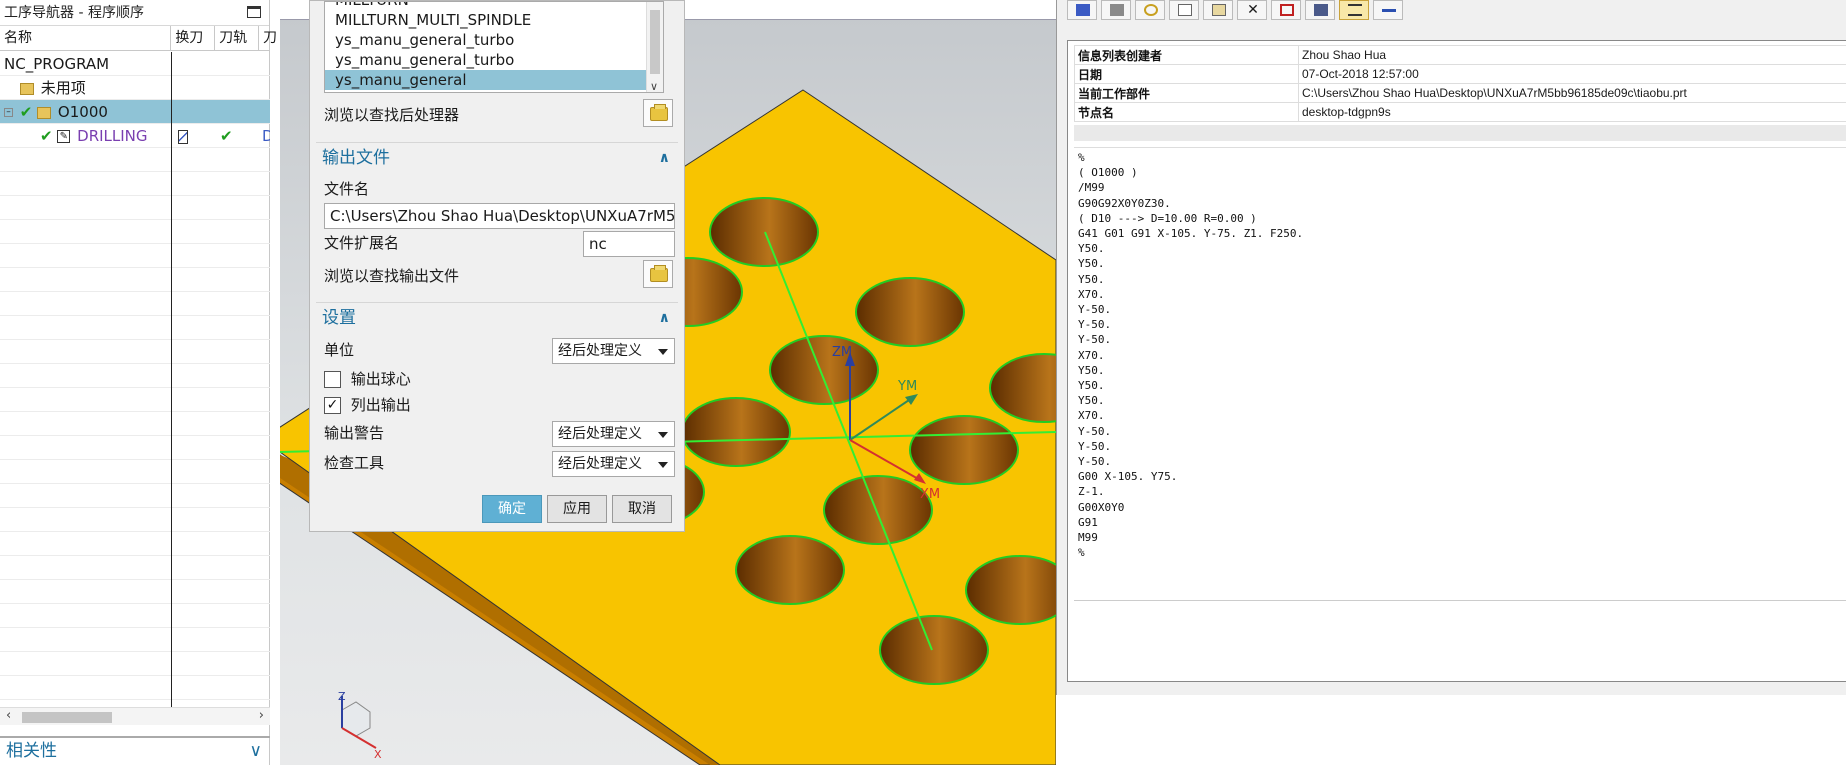  What do you see at coordinates (8, 112) in the screenshot?
I see `collapse-icon: –` at bounding box center [8, 112].